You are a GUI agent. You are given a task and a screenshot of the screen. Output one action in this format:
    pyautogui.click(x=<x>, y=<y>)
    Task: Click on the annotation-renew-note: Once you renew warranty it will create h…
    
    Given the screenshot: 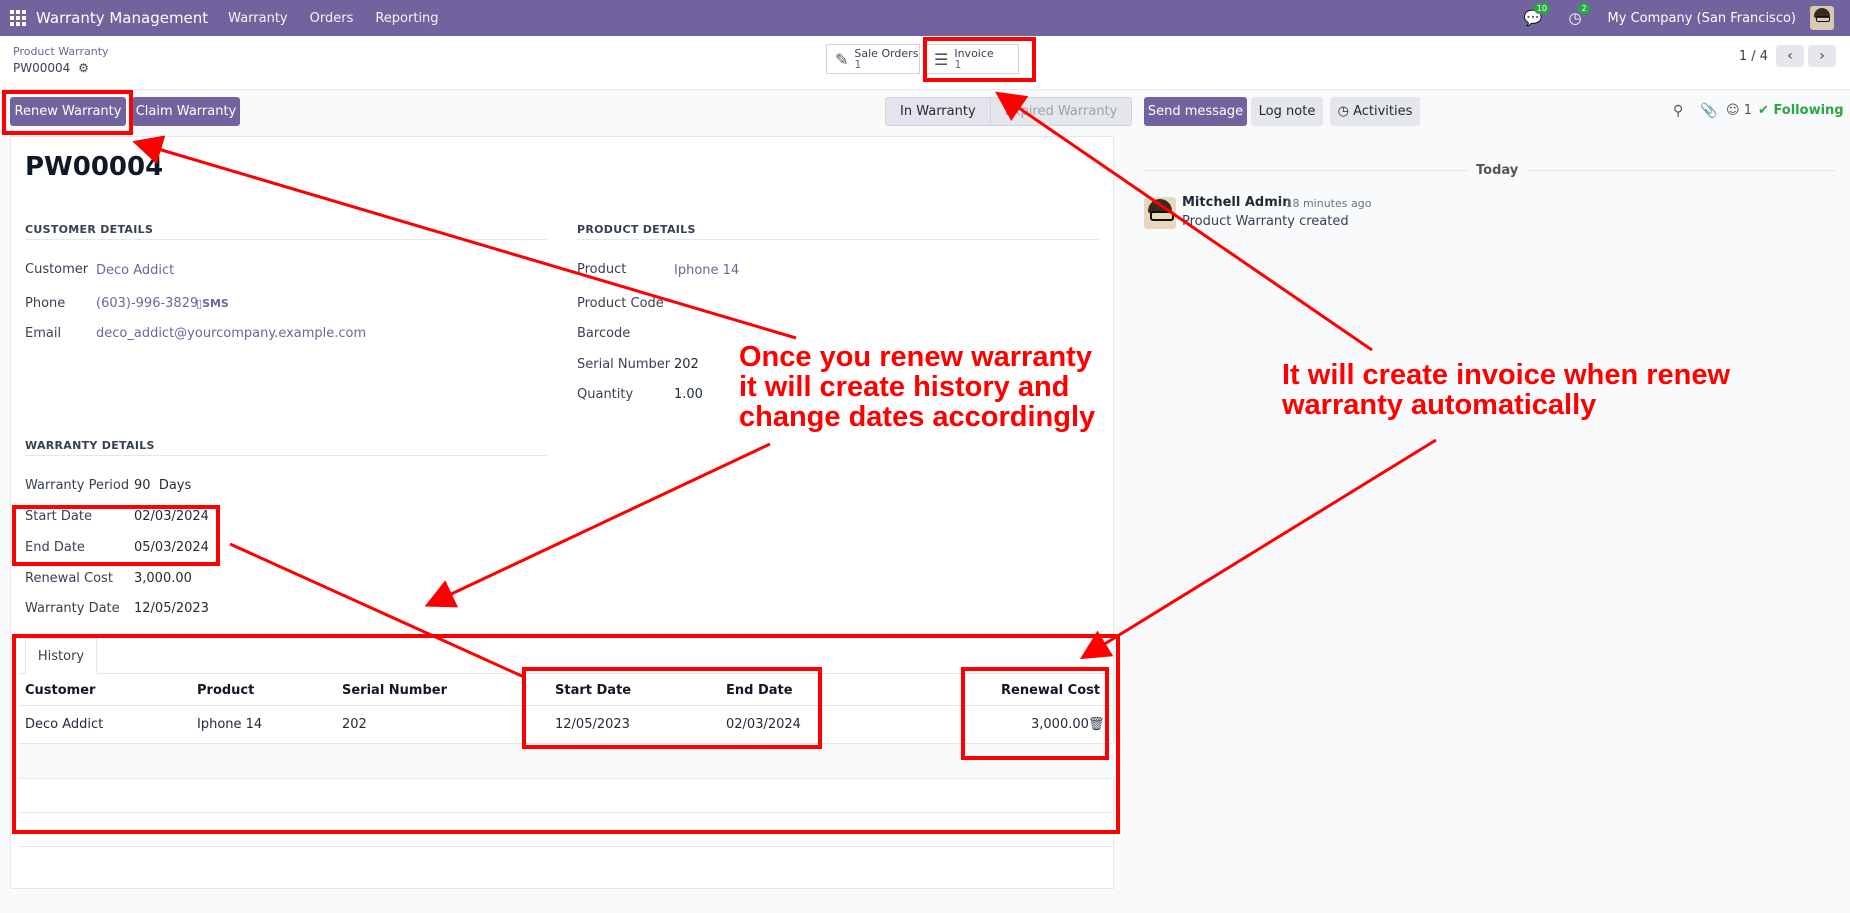 What is the action you would take?
    pyautogui.click(x=917, y=387)
    